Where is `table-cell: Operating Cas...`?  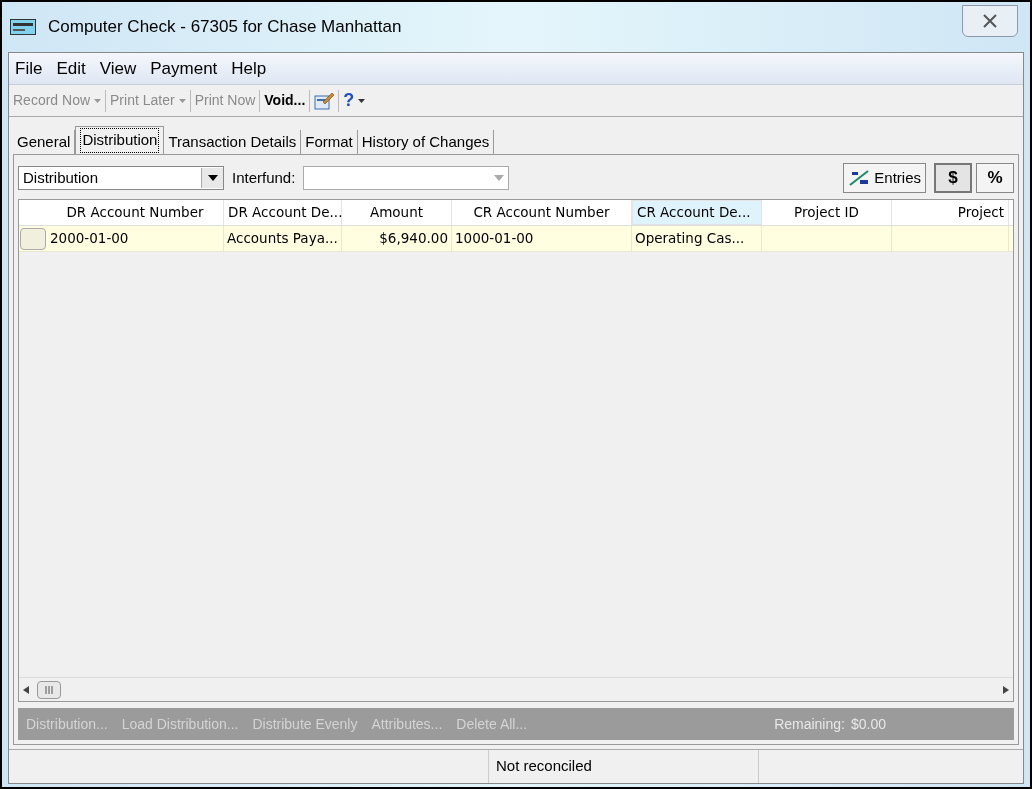
table-cell: Operating Cas... is located at coordinates (697, 238).